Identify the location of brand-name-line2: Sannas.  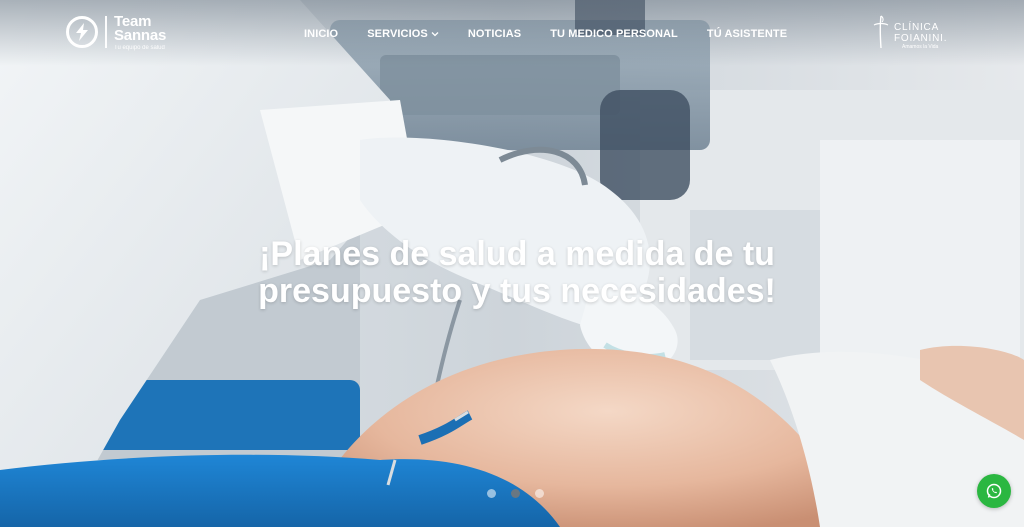
(140, 35).